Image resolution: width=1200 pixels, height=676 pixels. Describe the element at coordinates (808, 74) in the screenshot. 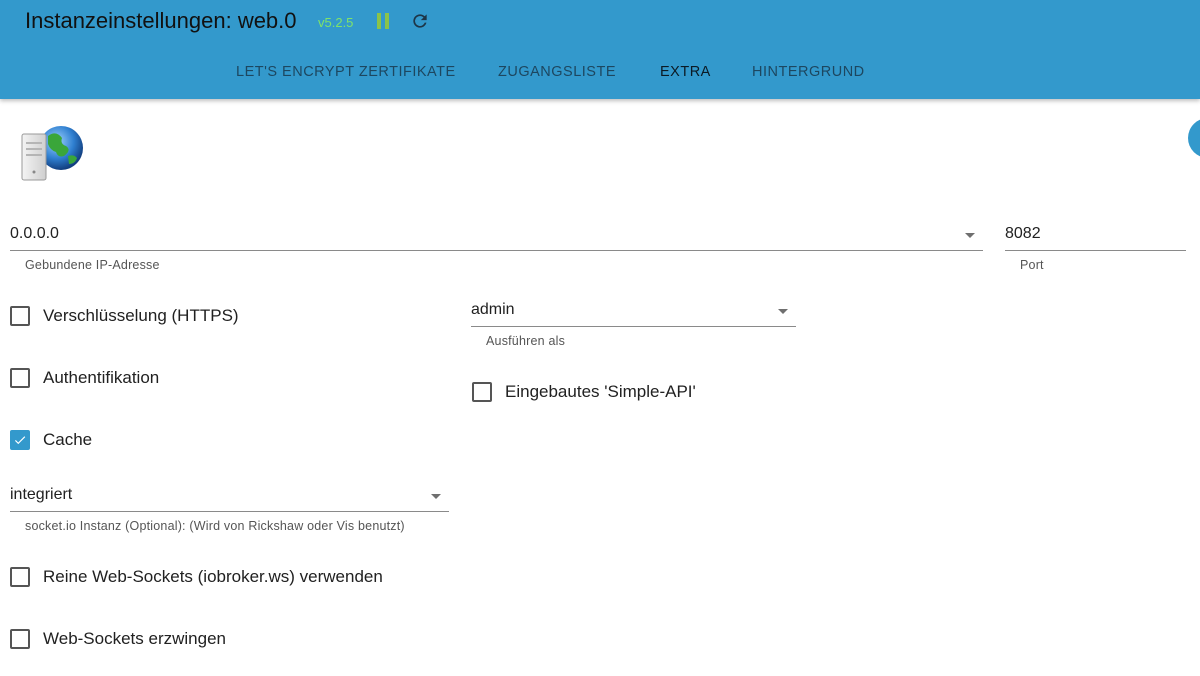

I see `tab-hintergrund: HINTERGRUND` at that location.